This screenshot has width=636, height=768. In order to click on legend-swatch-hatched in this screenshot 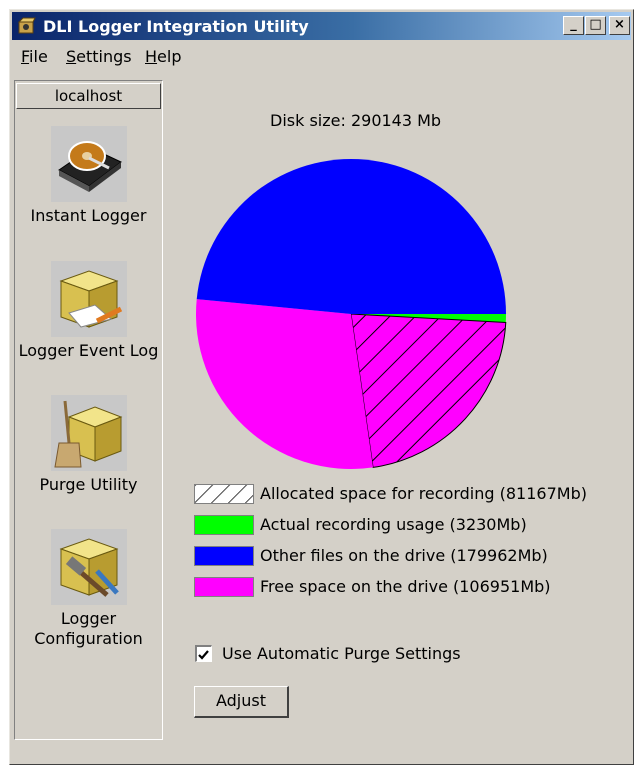, I will do `click(224, 494)`.